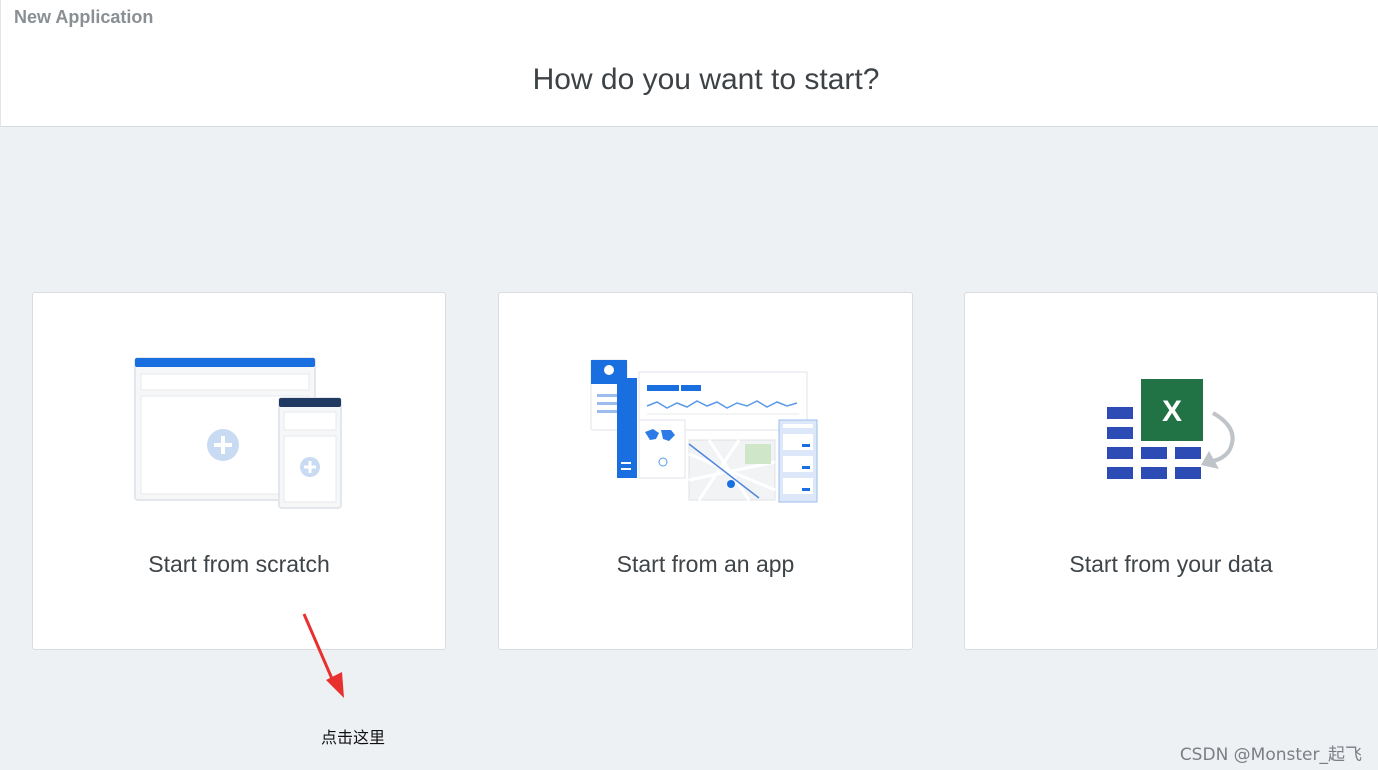  I want to click on annotation-arrow-icon, so click(323, 655).